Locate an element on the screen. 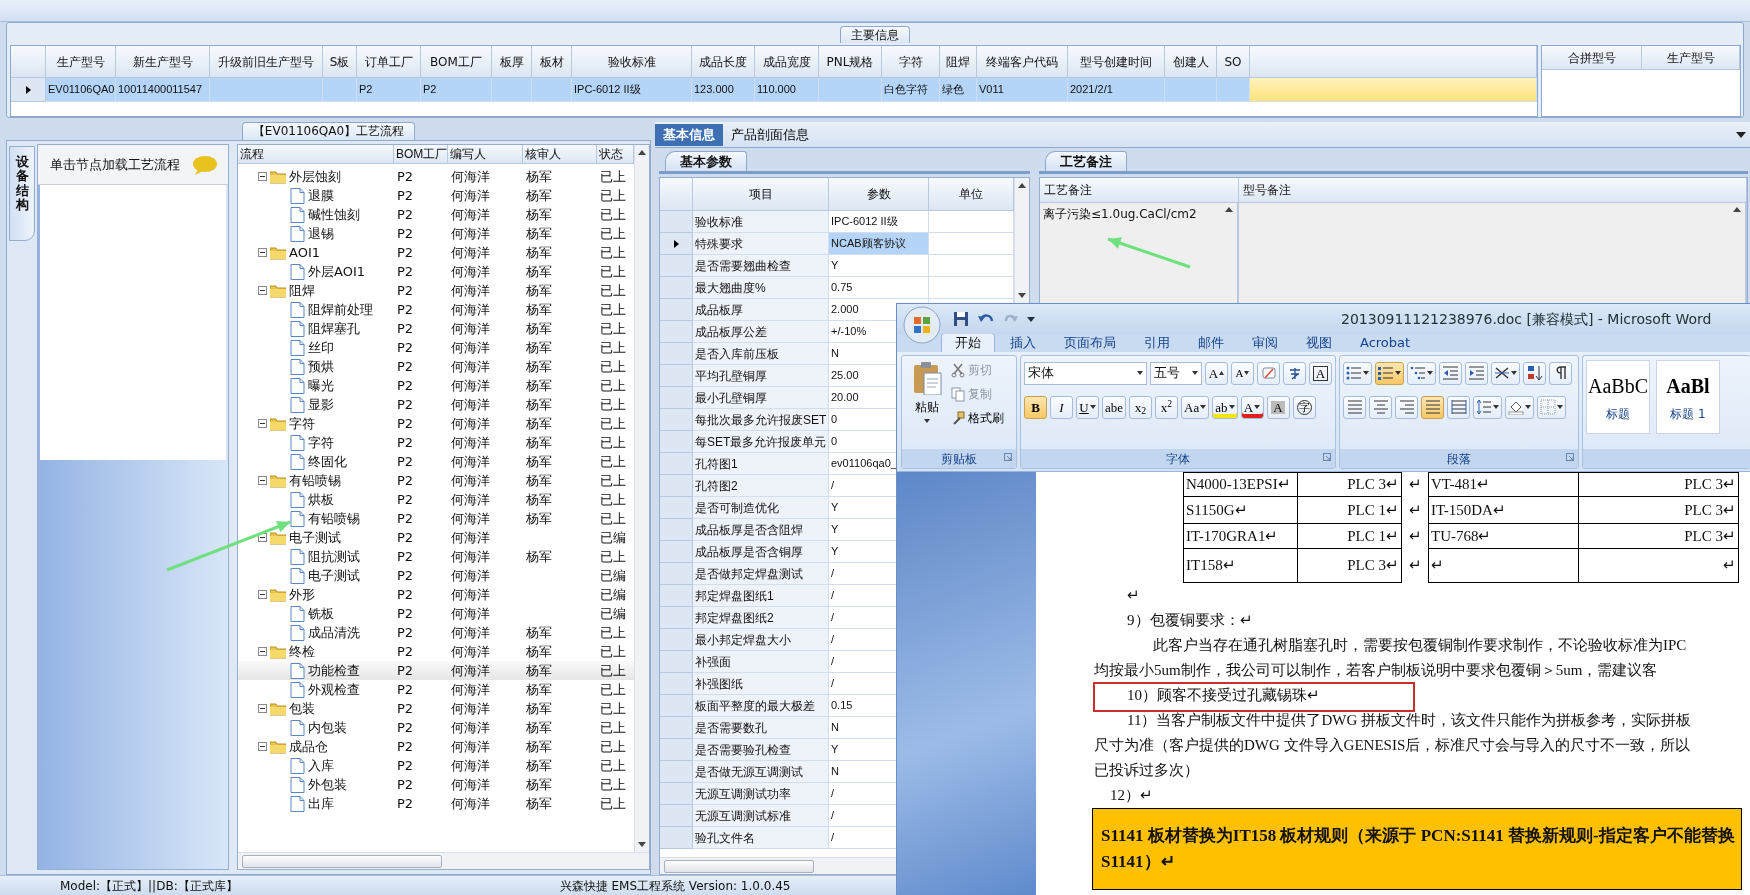 The height and width of the screenshot is (895, 1750). column-header: 成品宽度 is located at coordinates (787, 62).